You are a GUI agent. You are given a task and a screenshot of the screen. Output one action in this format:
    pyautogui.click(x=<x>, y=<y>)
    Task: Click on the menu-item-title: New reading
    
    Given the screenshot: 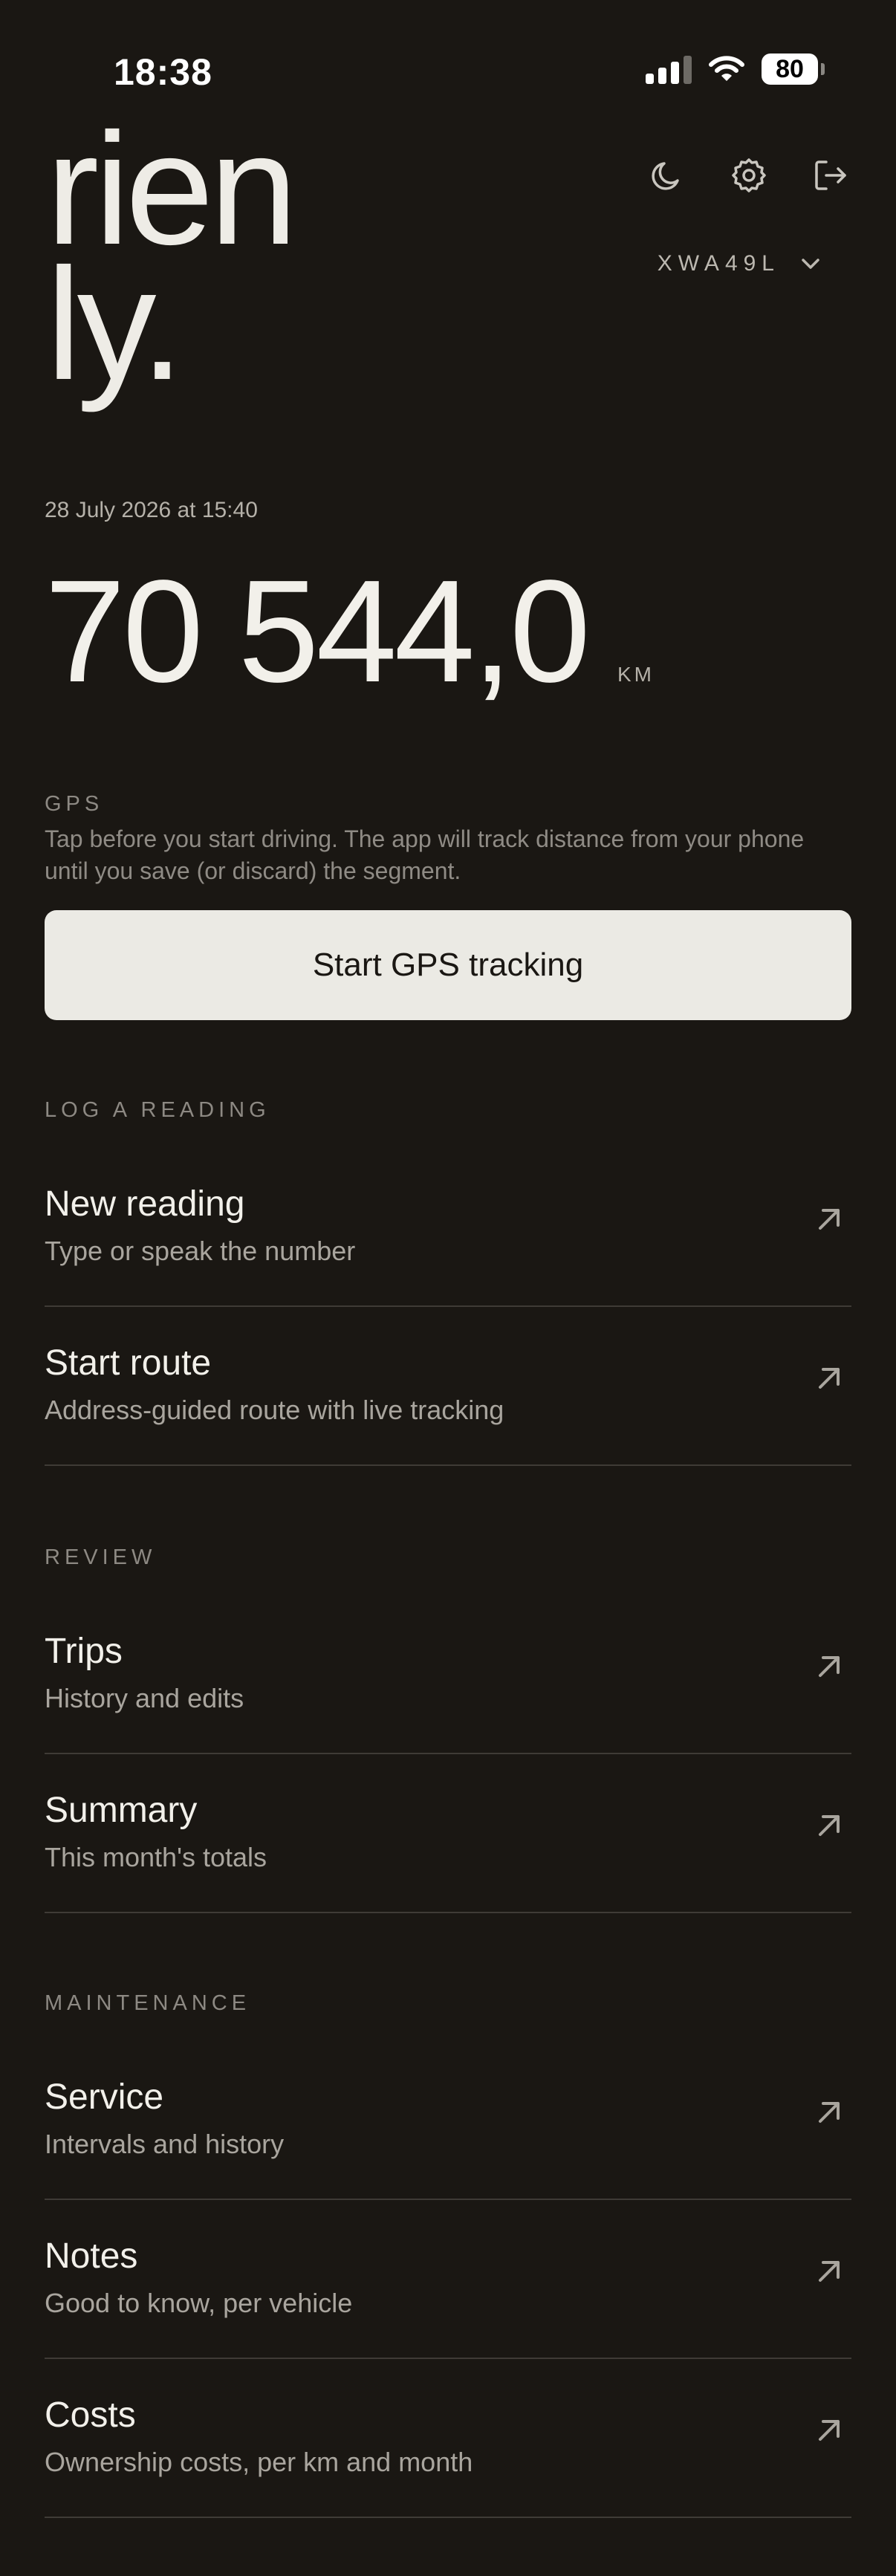 What is the action you would take?
    pyautogui.click(x=145, y=1204)
    